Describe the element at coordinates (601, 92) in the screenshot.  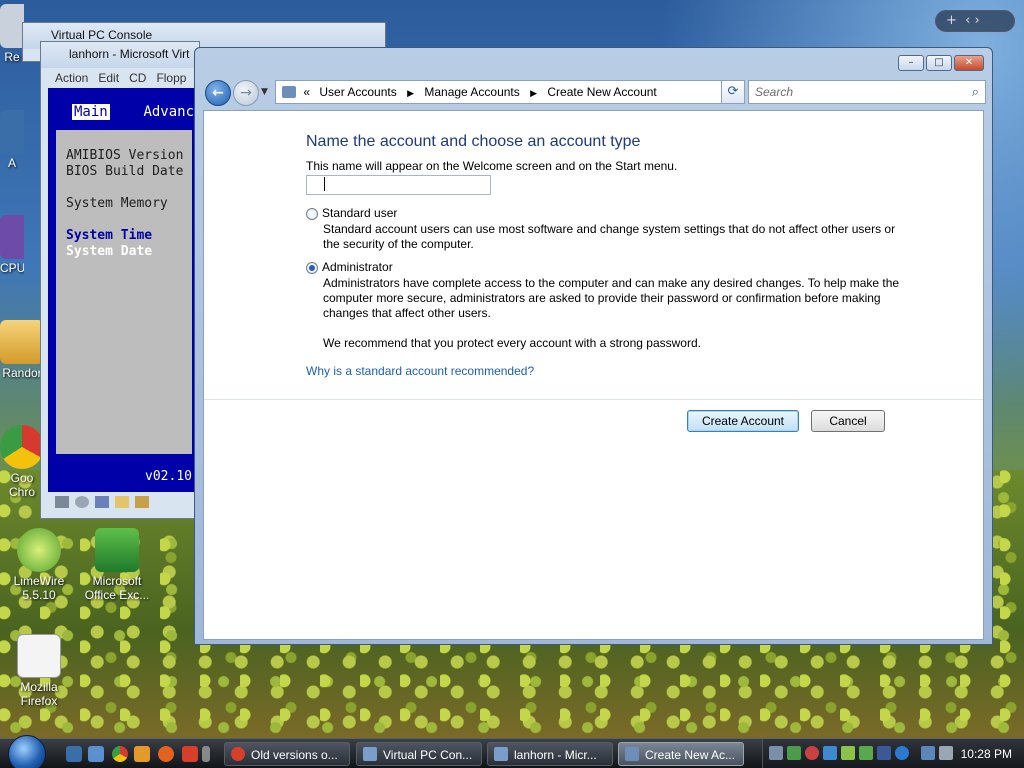
I see `breadcrumb-create-new-account: Create New Account` at that location.